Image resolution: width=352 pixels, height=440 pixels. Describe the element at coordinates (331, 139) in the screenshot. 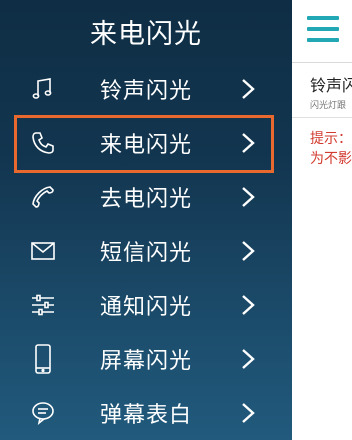

I see `warning-text: 提示：` at that location.